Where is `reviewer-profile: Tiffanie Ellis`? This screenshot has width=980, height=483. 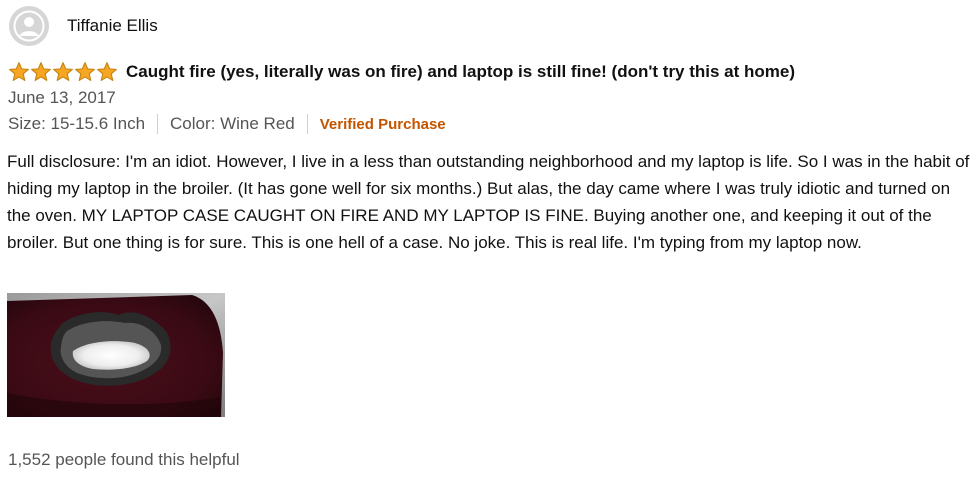 reviewer-profile: Tiffanie Ellis is located at coordinates (83, 26).